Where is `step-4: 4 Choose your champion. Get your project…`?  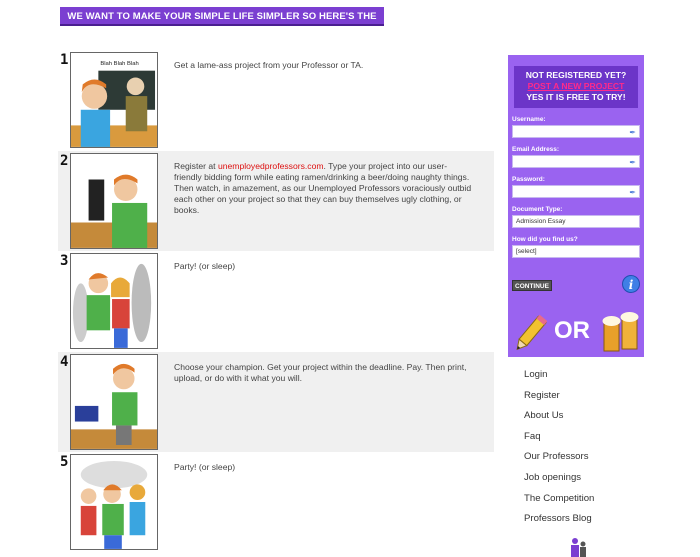
step-4: 4 Choose your champion. Get your project… is located at coordinates (276, 401).